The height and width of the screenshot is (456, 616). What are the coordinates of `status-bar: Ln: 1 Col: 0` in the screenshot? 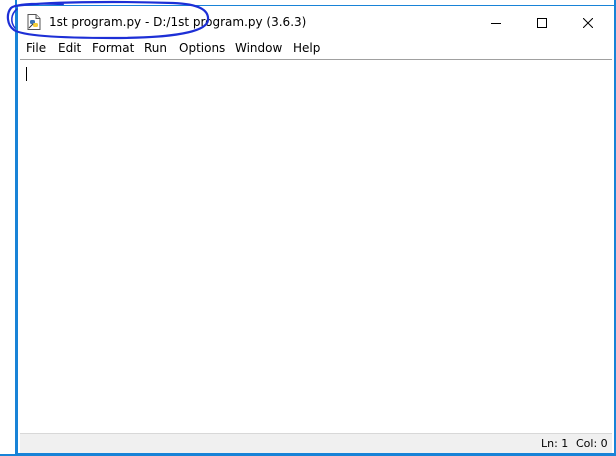 It's located at (316, 443).